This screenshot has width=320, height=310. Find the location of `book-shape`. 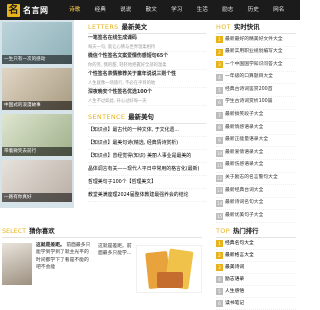

book-shape is located at coordinates (170, 280).